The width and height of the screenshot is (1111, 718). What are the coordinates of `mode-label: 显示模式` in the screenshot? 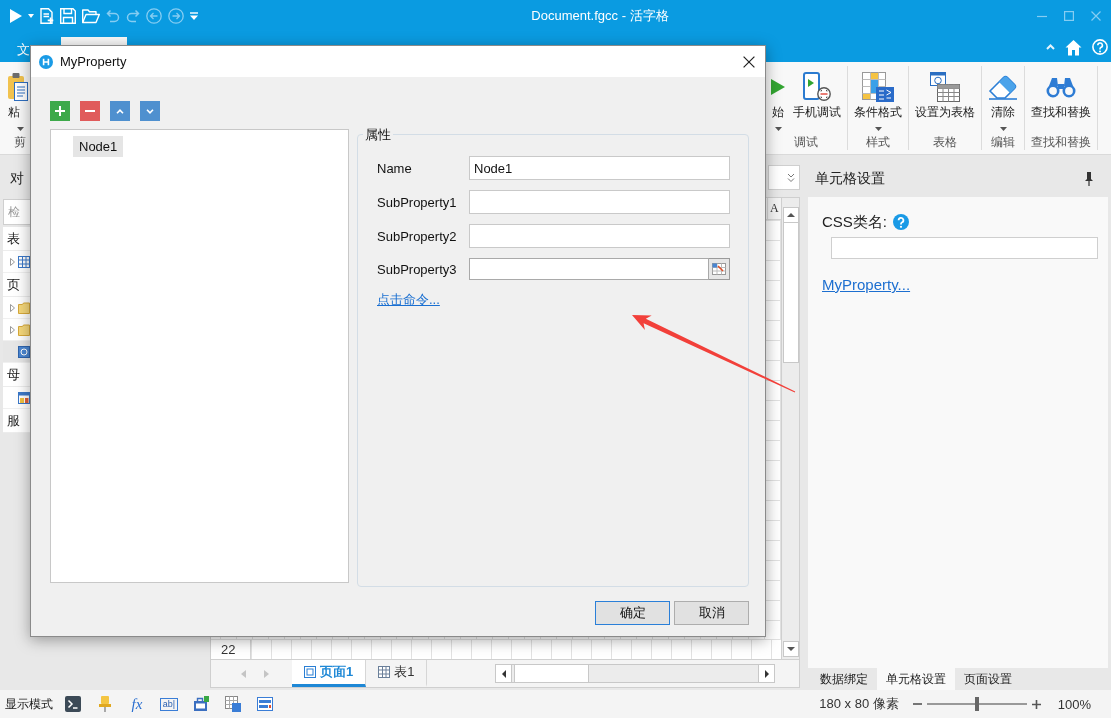 It's located at (29, 704).